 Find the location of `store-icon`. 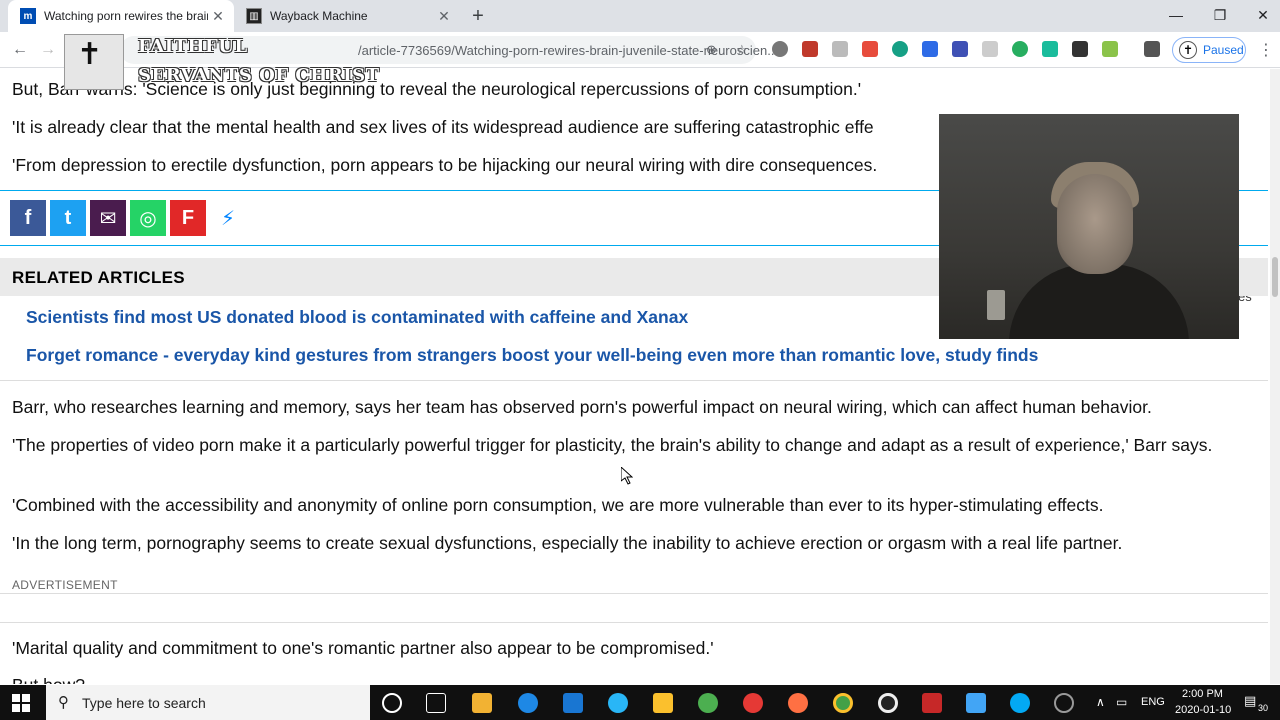

store-icon is located at coordinates (482, 703).